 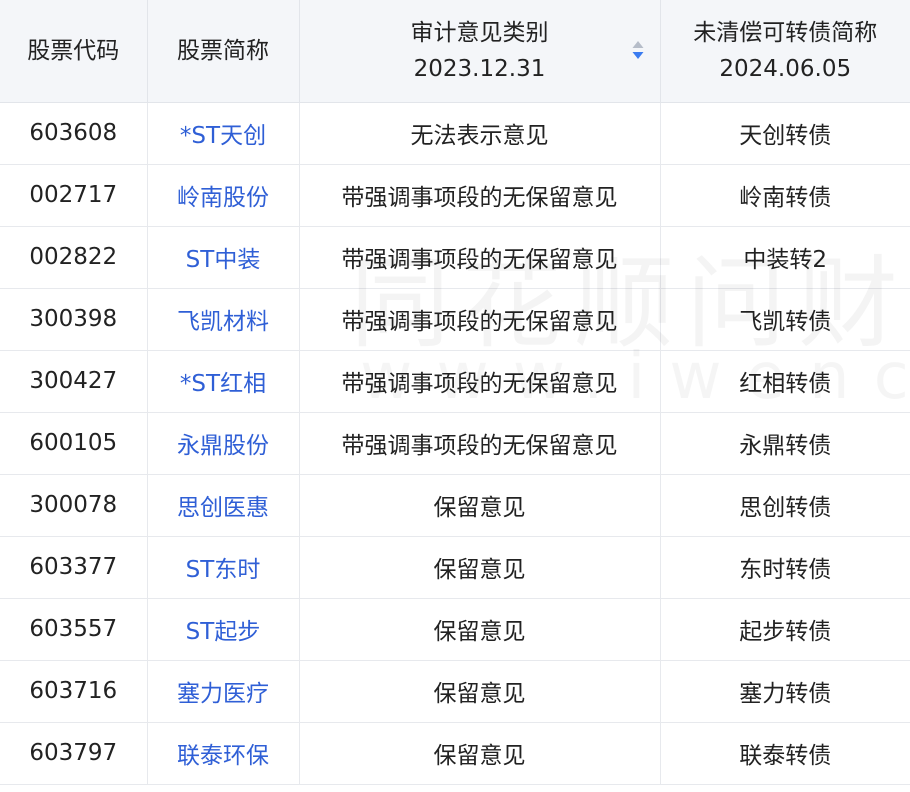 I want to click on cell-stock-code: 603377, so click(x=74, y=567).